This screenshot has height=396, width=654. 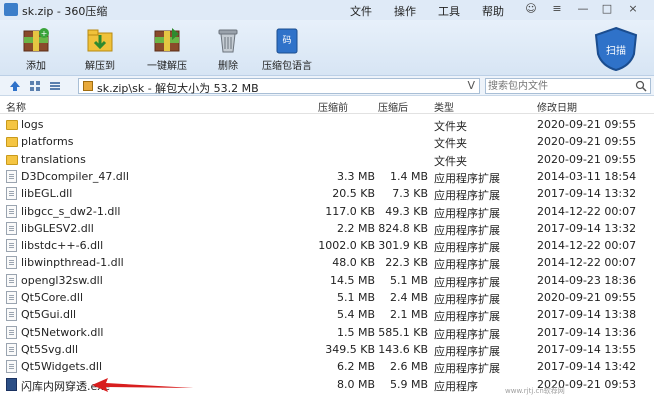 What do you see at coordinates (49, 315) in the screenshot?
I see `file-name: Qt5Gui.dll` at bounding box center [49, 315].